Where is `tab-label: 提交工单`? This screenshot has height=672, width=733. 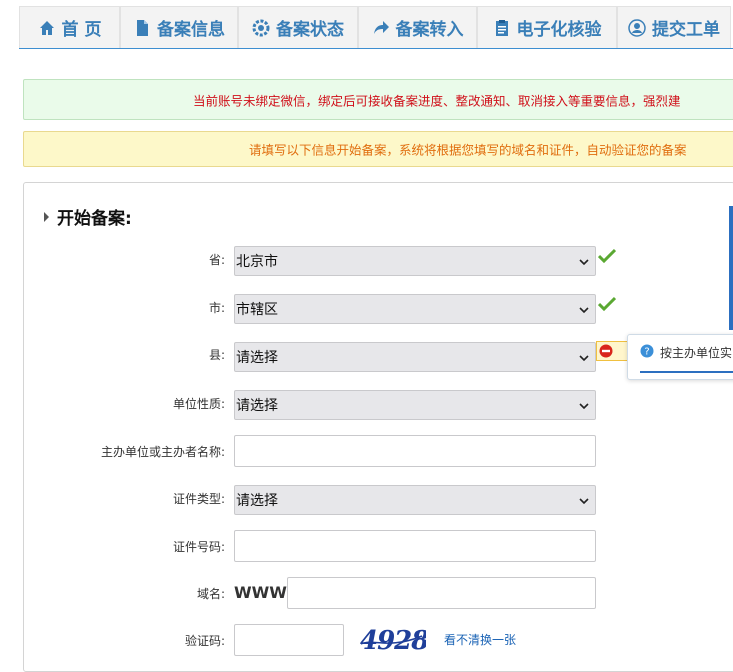 tab-label: 提交工单 is located at coordinates (686, 30).